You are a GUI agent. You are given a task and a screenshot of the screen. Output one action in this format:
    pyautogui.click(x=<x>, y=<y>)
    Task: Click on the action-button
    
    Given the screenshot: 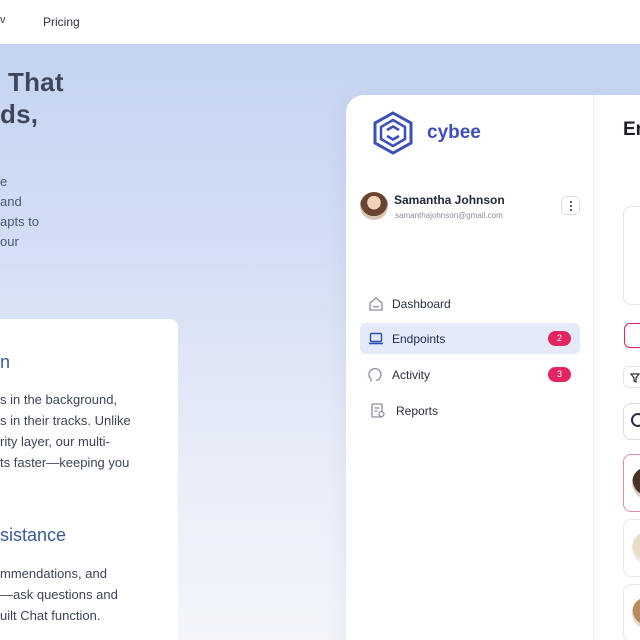 What is the action you would take?
    pyautogui.click(x=632, y=335)
    